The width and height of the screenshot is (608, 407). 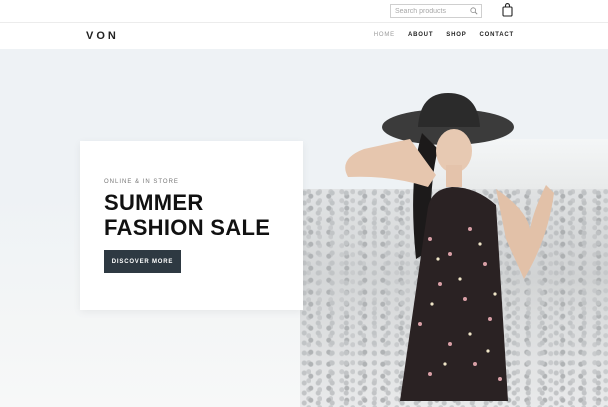 I want to click on search-input, so click(x=430, y=11).